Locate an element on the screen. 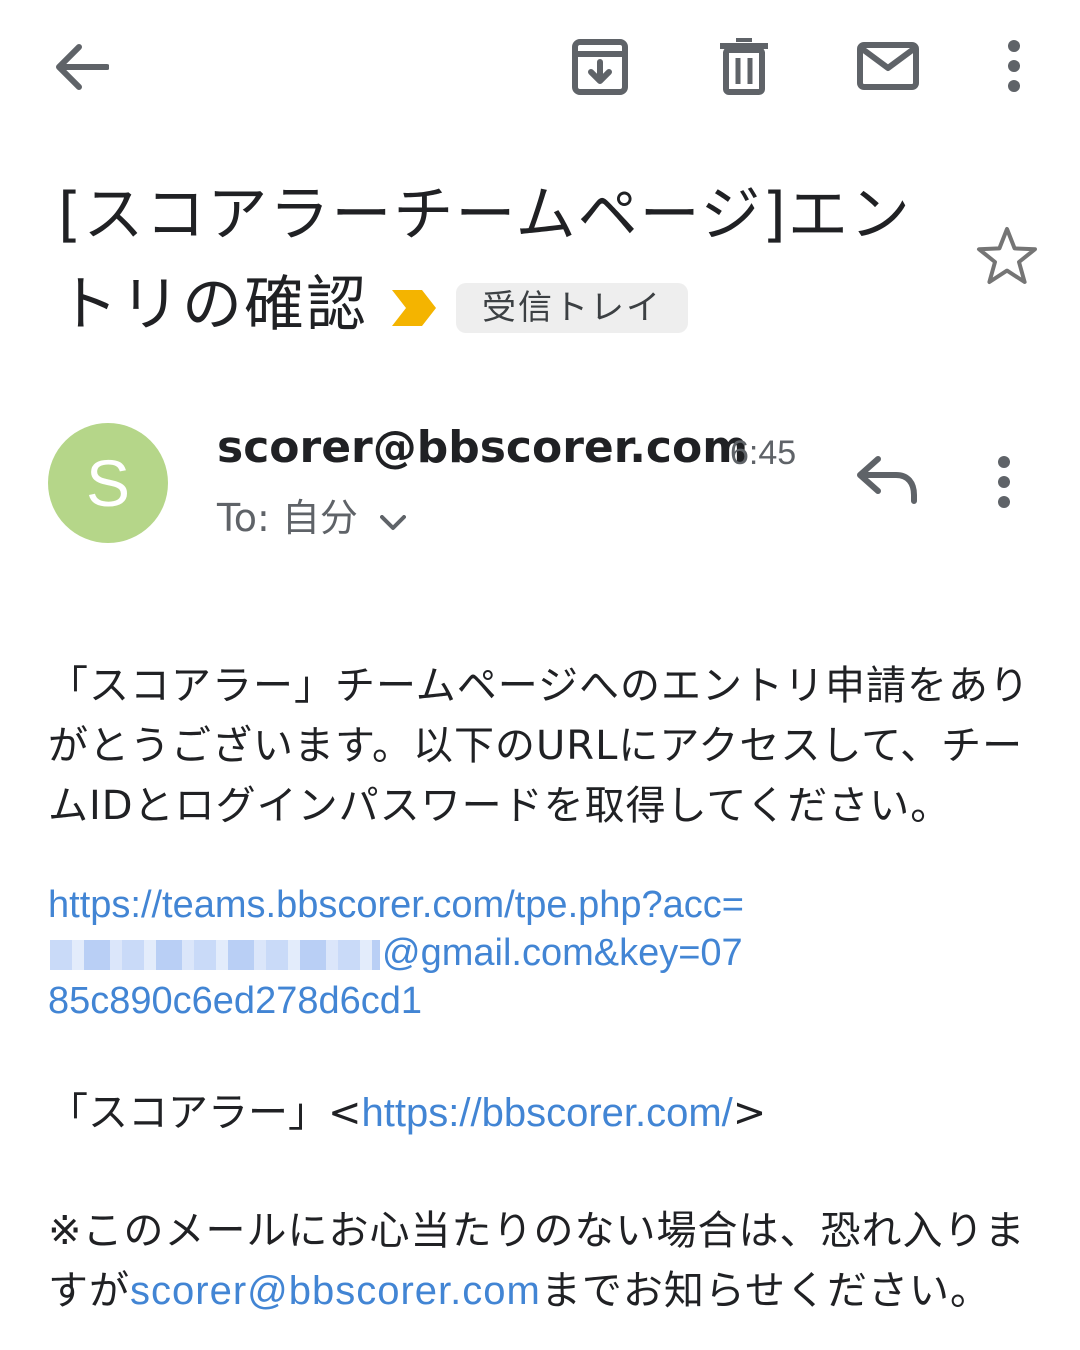  trash-icon is located at coordinates (744, 66).